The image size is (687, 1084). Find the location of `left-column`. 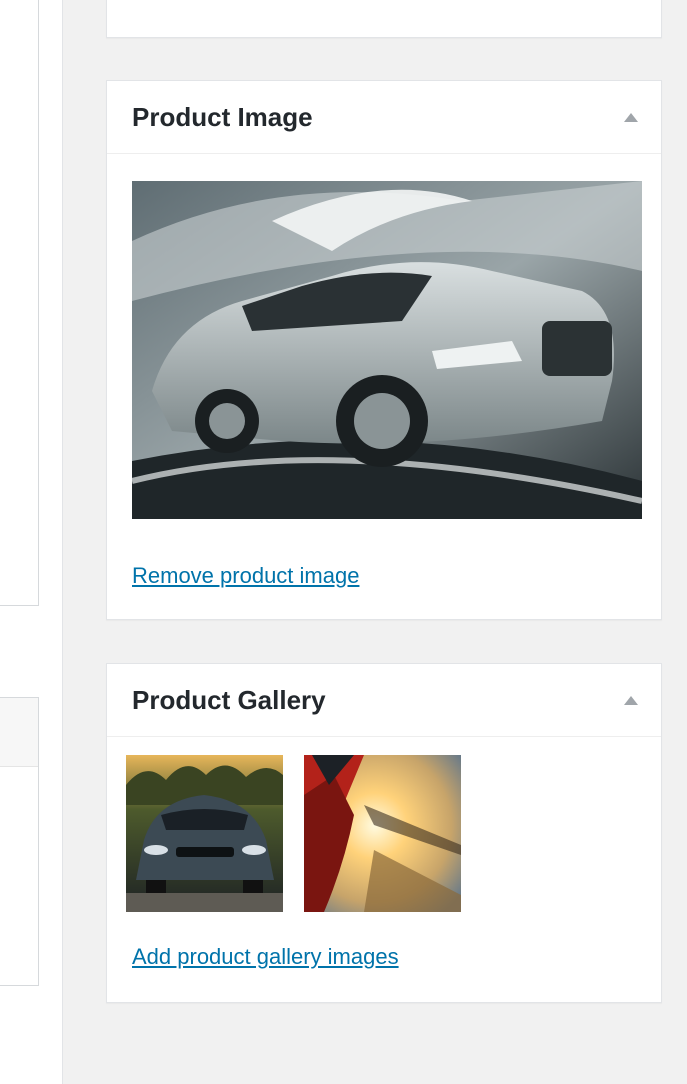

left-column is located at coordinates (31, 542).